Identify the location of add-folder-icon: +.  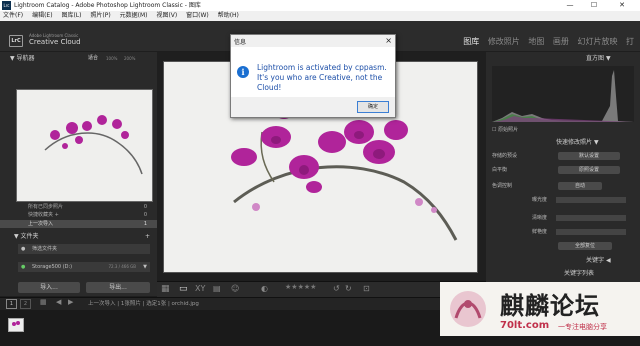
(147, 236).